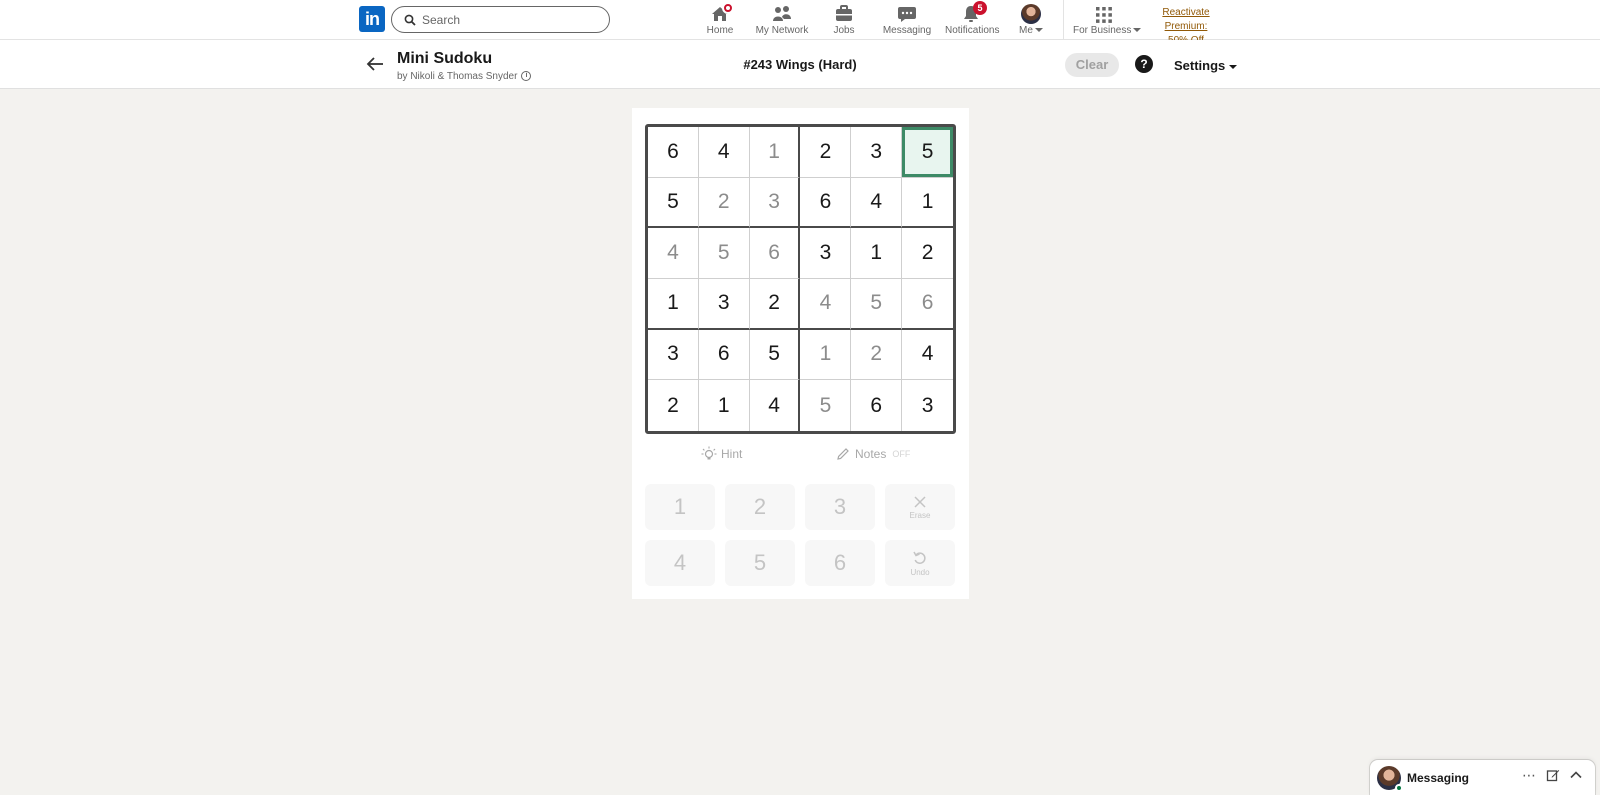 The image size is (1600, 795). What do you see at coordinates (1200, 65) in the screenshot?
I see `settings-label: Settings` at bounding box center [1200, 65].